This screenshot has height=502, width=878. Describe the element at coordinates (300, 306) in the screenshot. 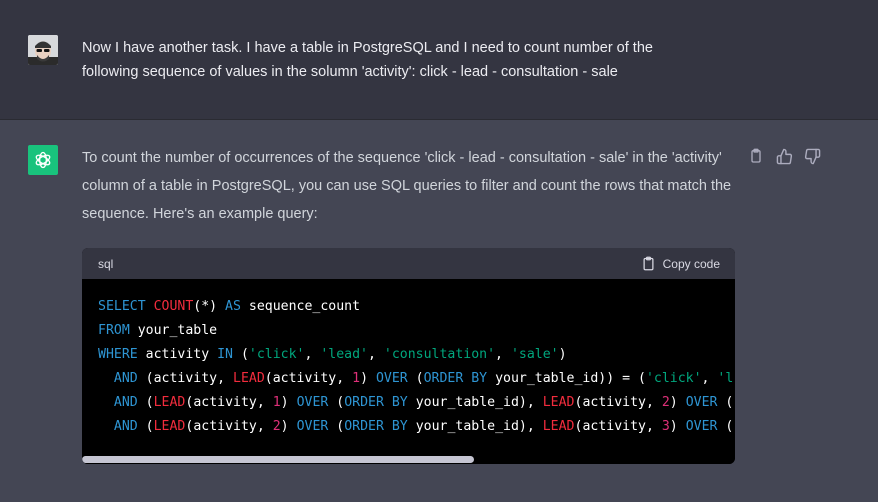

I see `code-token-plain: sequence_count` at that location.